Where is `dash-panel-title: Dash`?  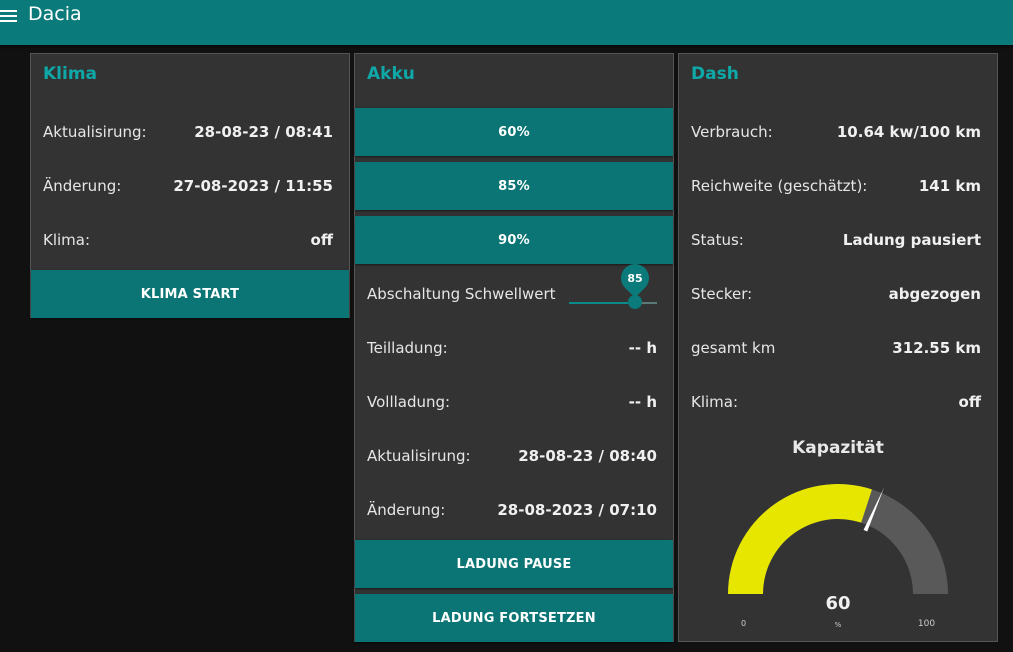 dash-panel-title: Dash is located at coordinates (715, 74).